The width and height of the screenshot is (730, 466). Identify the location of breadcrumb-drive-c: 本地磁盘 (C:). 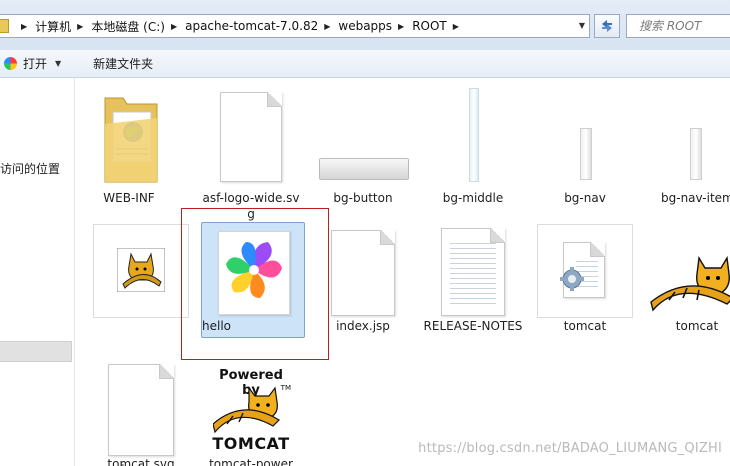
(128, 26).